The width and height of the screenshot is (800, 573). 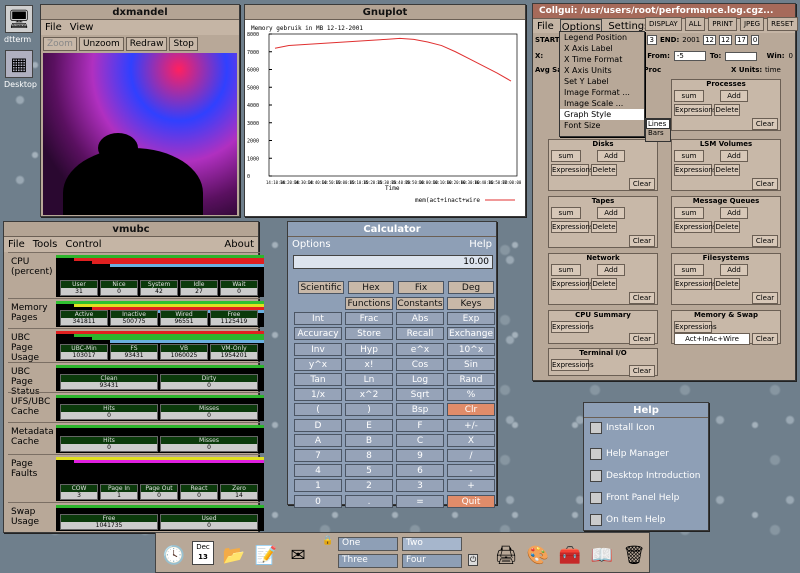 What do you see at coordinates (471, 334) in the screenshot?
I see `calc-key: Exchange` at bounding box center [471, 334].